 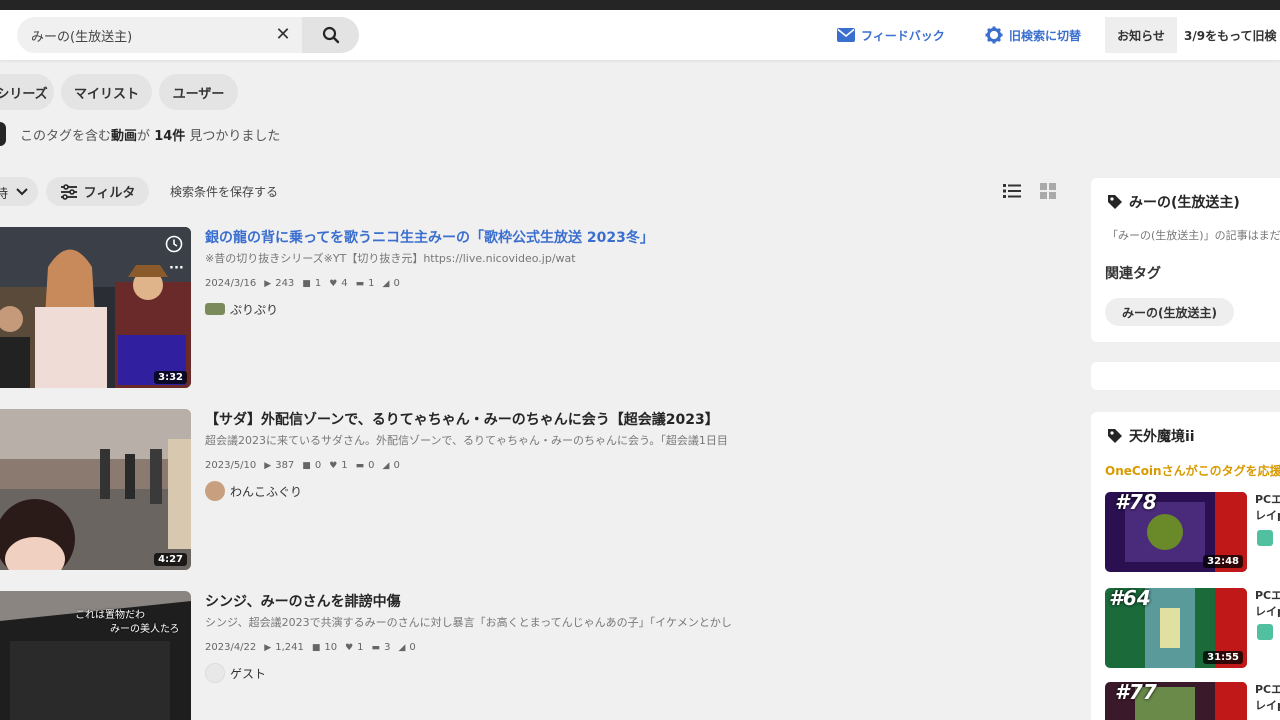 What do you see at coordinates (462, 419) in the screenshot?
I see `video-title: 【サダ】外配信ゾーンで、るりてゃちゃん・みーのちゃんに会う【超会議2023】` at bounding box center [462, 419].